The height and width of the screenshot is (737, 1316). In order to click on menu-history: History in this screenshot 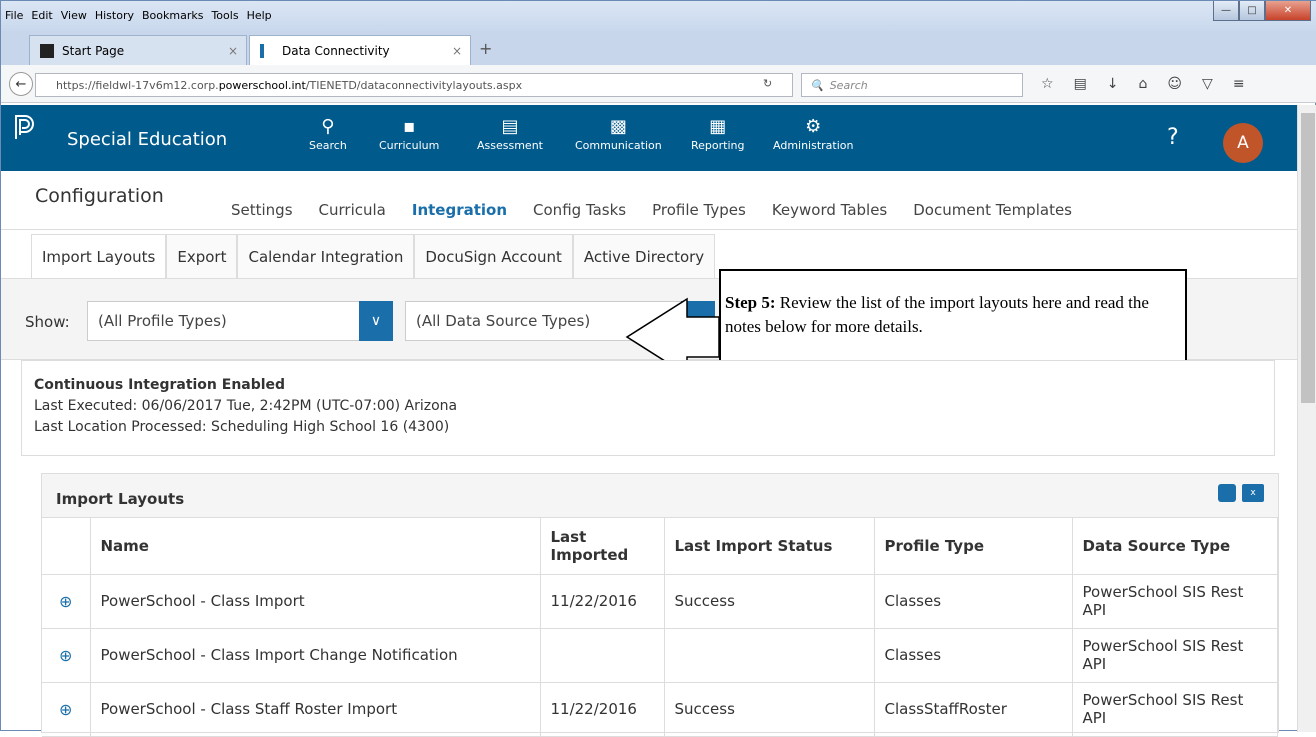, I will do `click(114, 15)`.